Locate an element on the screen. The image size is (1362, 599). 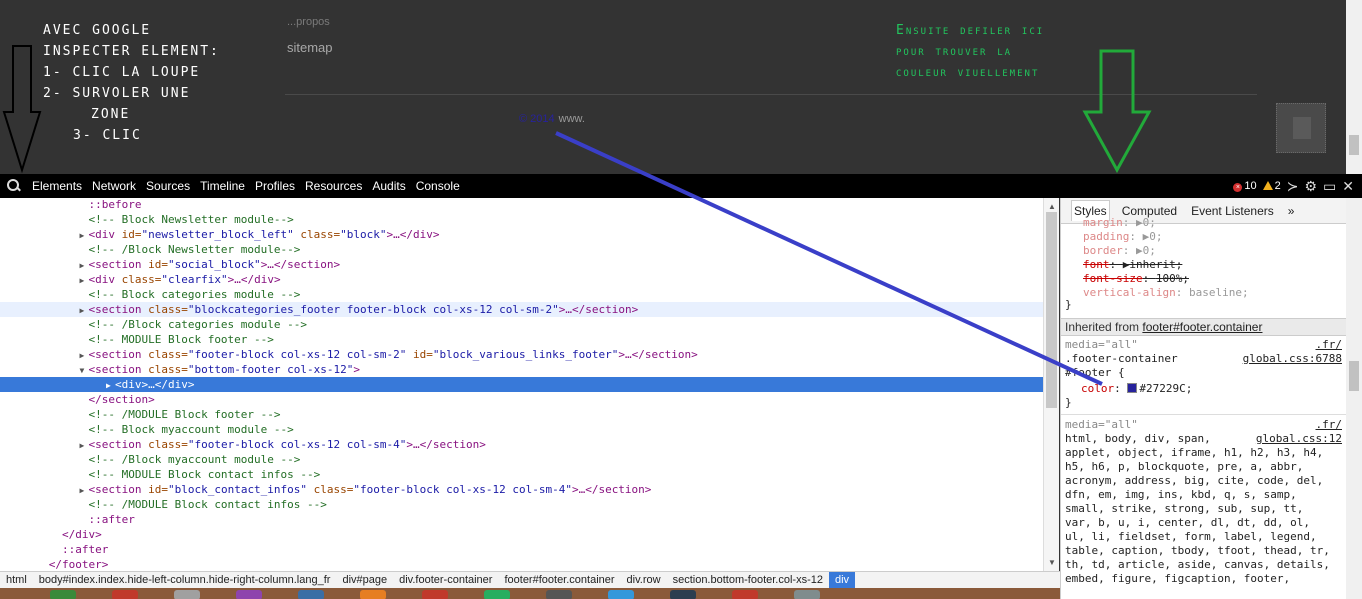
rule1-prop: color is located at coordinates (1097, 388).